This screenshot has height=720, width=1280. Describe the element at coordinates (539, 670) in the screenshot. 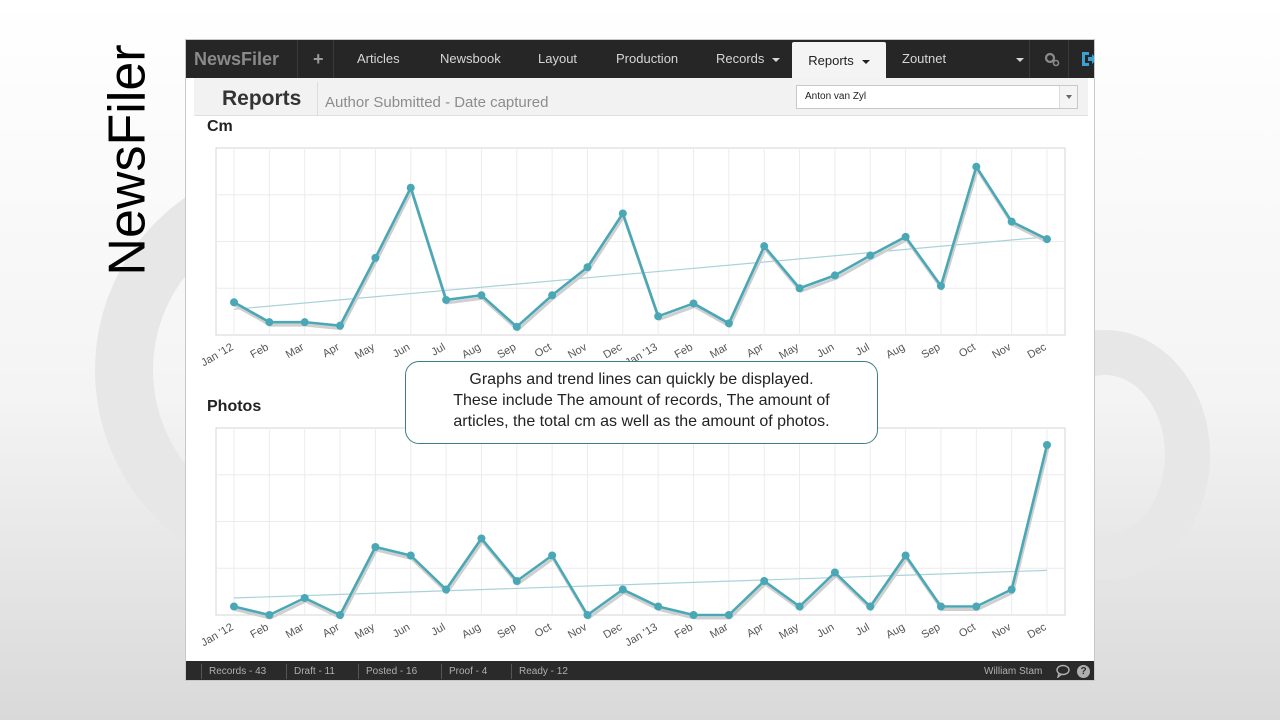

I see `status-ready: Ready - 12` at that location.